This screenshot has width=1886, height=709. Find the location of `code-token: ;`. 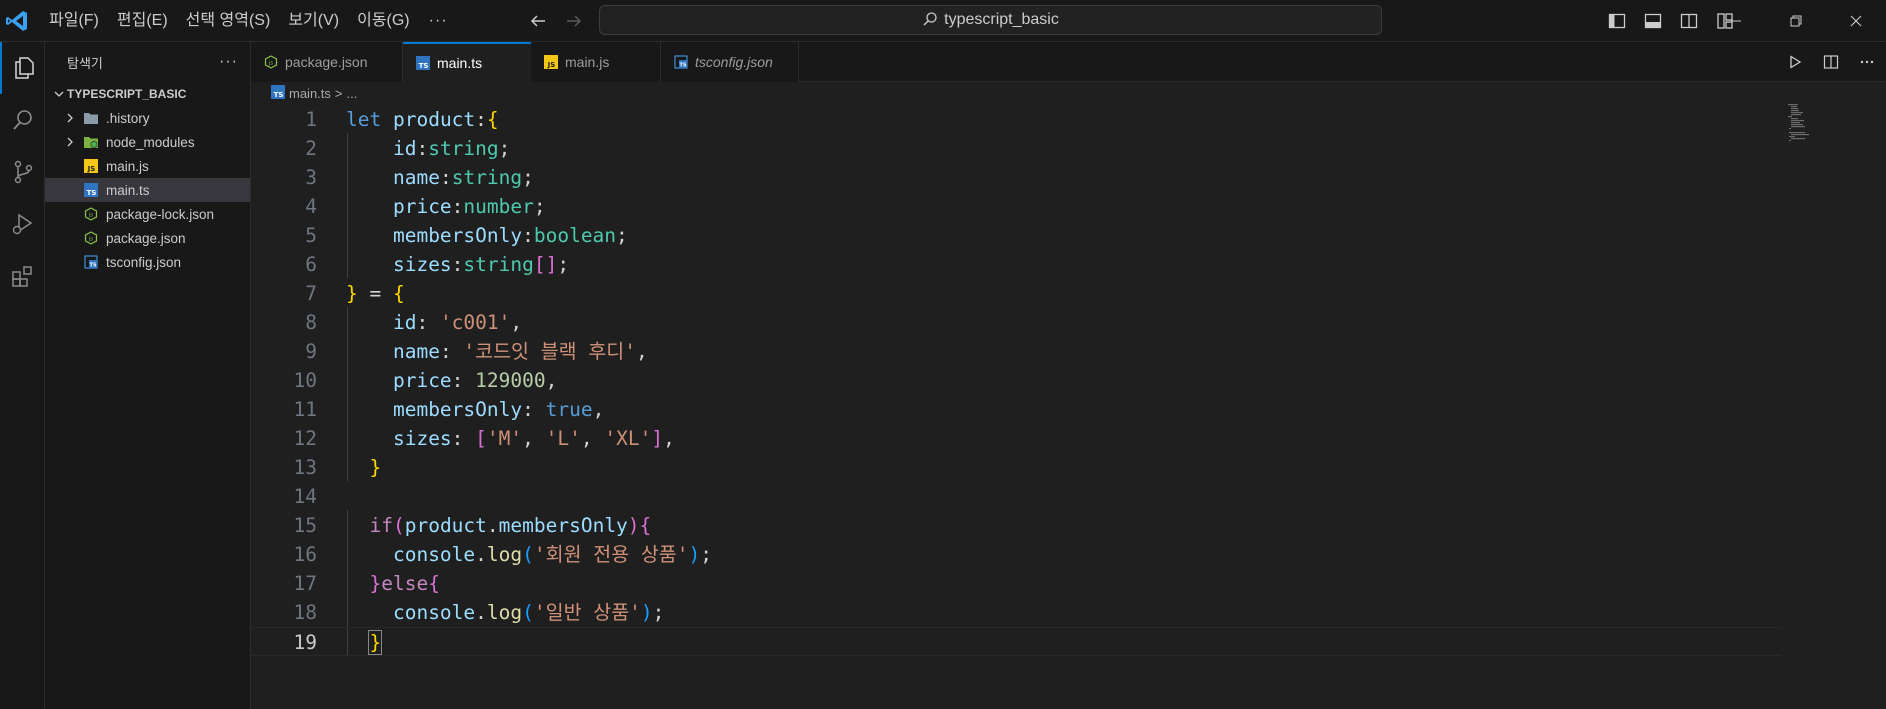

code-token: ; is located at coordinates (563, 264).